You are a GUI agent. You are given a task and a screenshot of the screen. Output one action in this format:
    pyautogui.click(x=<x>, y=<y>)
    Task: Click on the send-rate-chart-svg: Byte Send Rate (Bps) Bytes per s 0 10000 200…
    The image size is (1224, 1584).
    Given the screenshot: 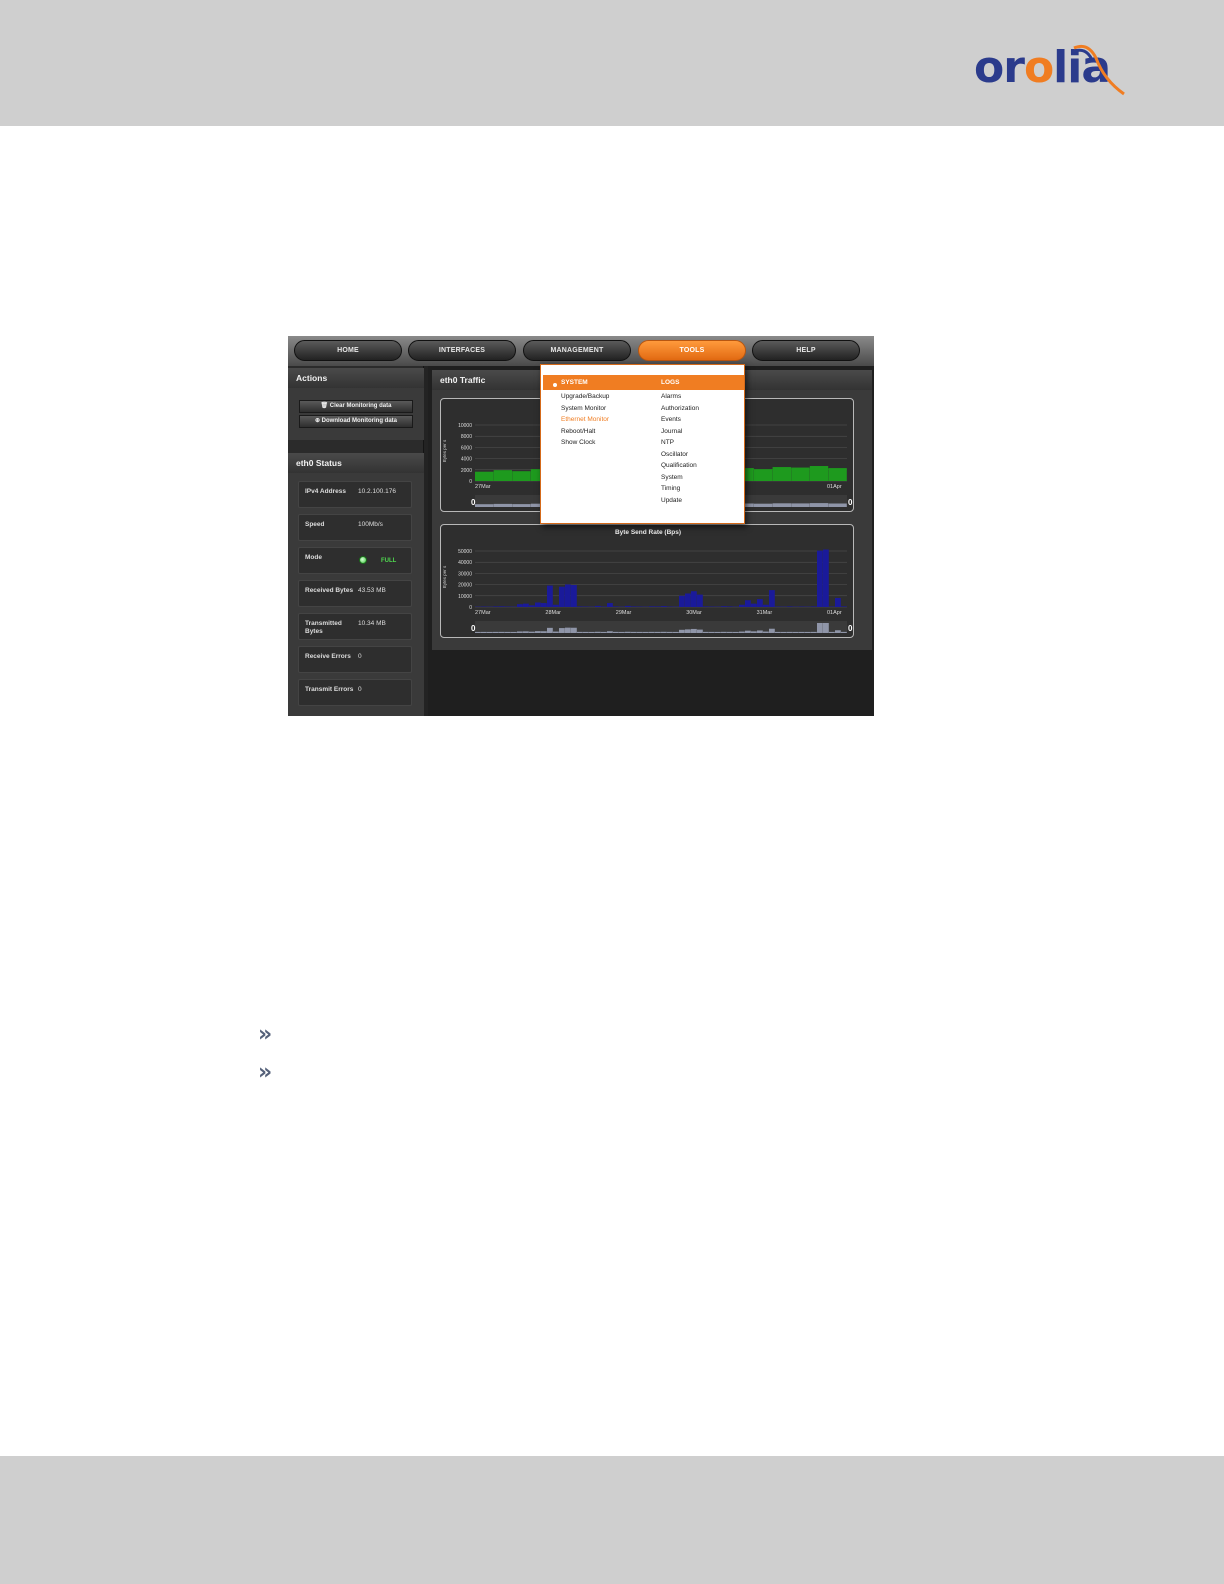 What is the action you would take?
    pyautogui.click(x=647, y=581)
    